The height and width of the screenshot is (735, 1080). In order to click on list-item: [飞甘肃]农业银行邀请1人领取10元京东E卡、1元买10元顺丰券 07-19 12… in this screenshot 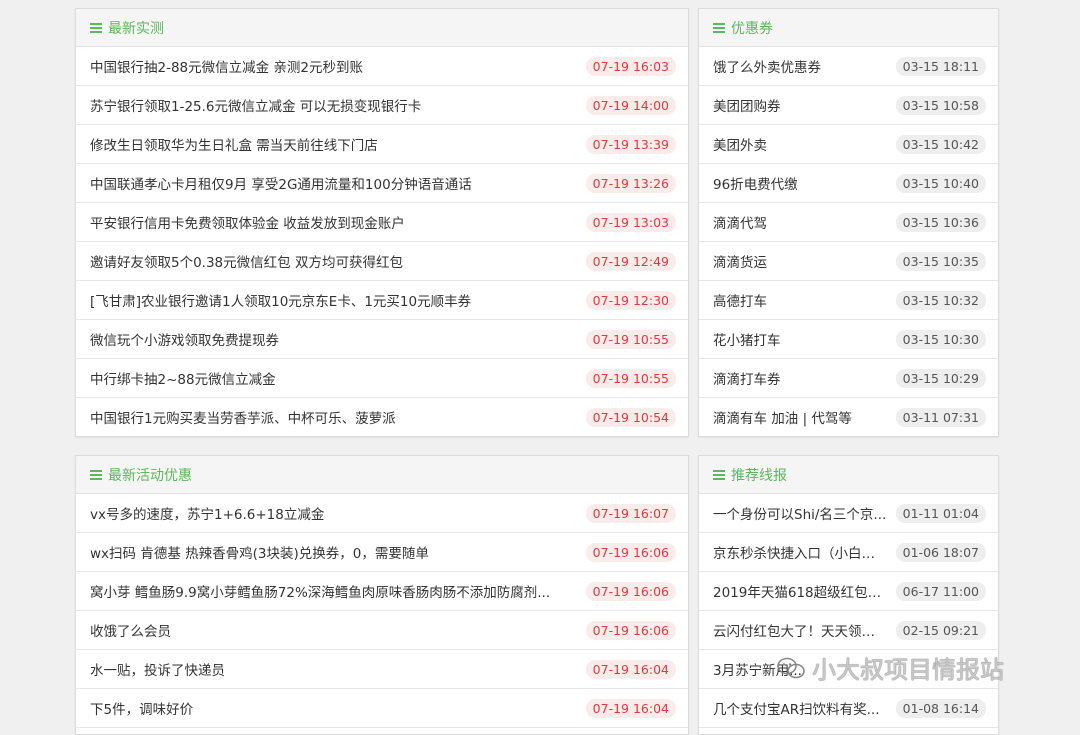, I will do `click(382, 300)`.